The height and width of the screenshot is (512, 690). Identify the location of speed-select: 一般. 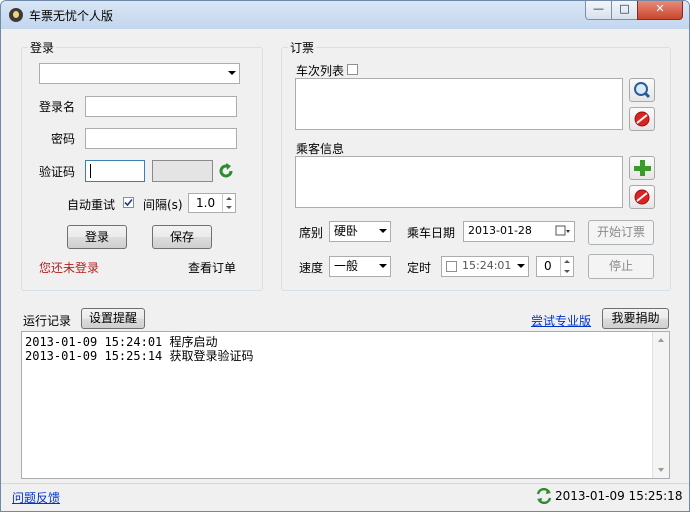
(360, 266).